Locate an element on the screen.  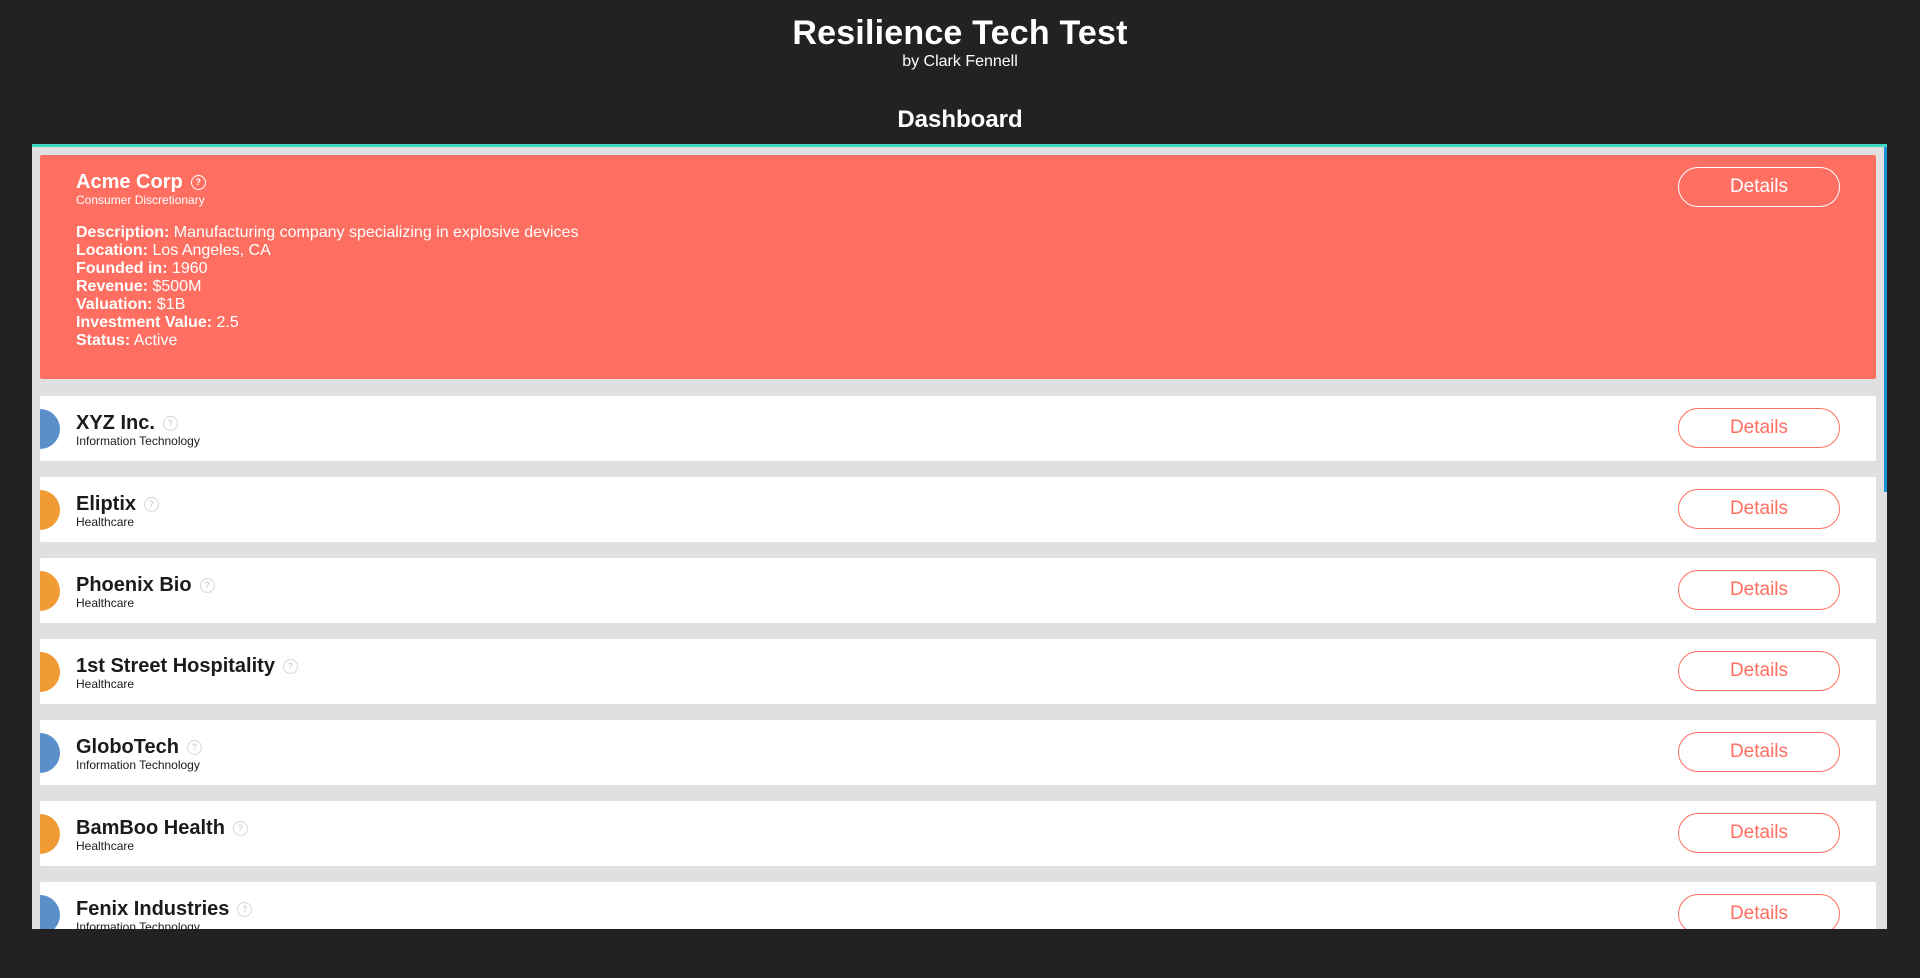
scrollbar is located at coordinates (1885, 319).